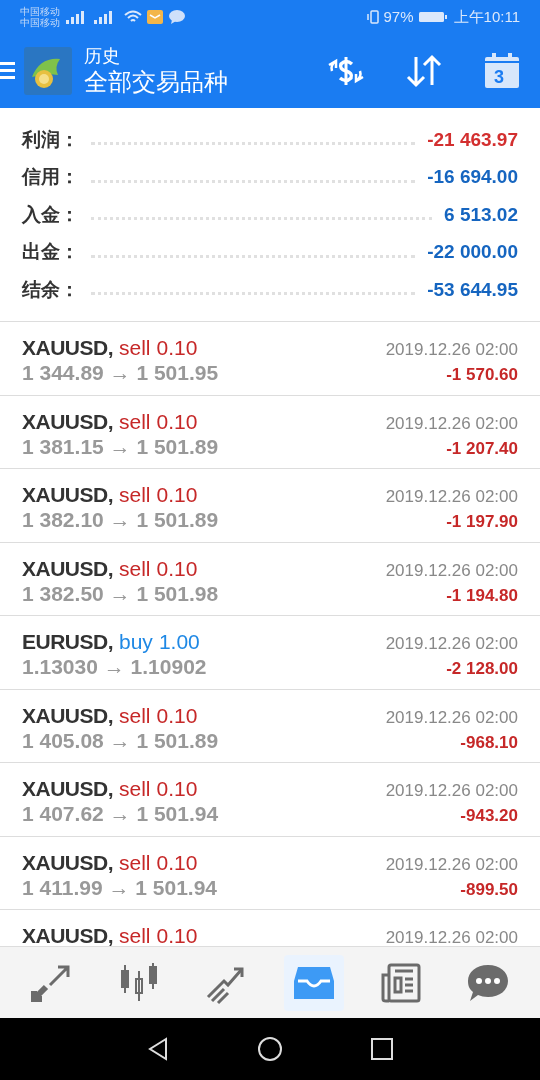  Describe the element at coordinates (499, 77) in the screenshot. I see `calendar-day: 3` at that location.